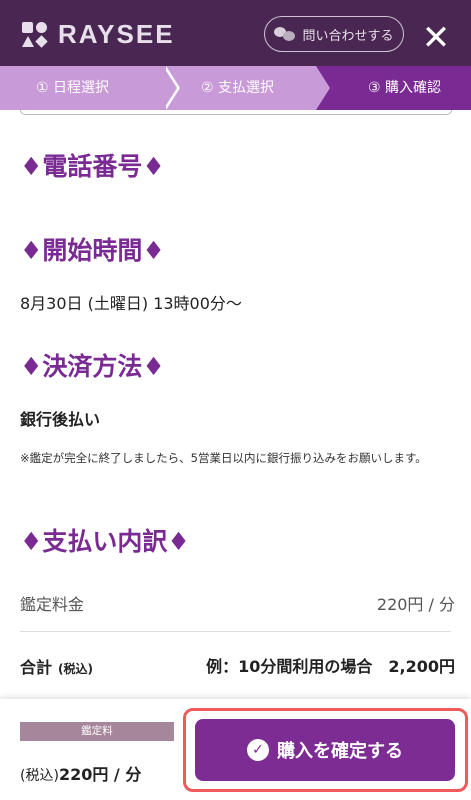 The width and height of the screenshot is (471, 800). What do you see at coordinates (348, 36) in the screenshot?
I see `contact-label: 問い合わせする` at bounding box center [348, 36].